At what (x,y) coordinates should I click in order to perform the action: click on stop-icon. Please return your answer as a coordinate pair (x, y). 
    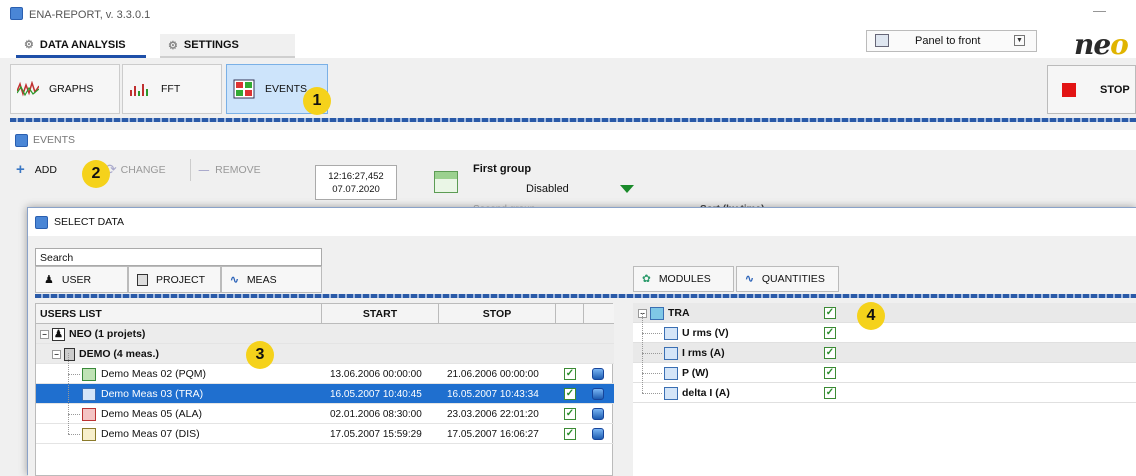
    Looking at the image, I should click on (1069, 89).